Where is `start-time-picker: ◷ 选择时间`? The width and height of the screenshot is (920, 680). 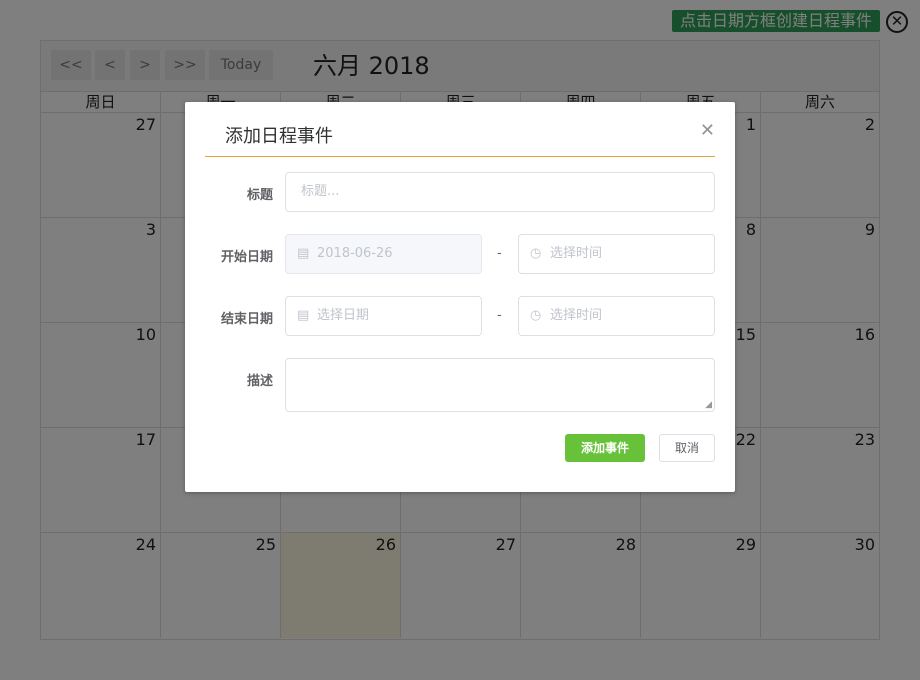 start-time-picker: ◷ 选择时间 is located at coordinates (616, 254).